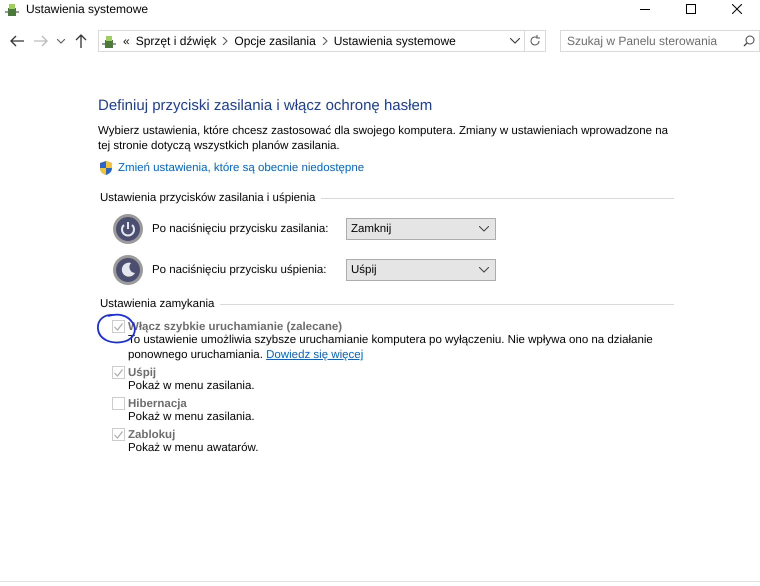  What do you see at coordinates (126, 41) in the screenshot?
I see `breadcrumb-overflow: «` at bounding box center [126, 41].